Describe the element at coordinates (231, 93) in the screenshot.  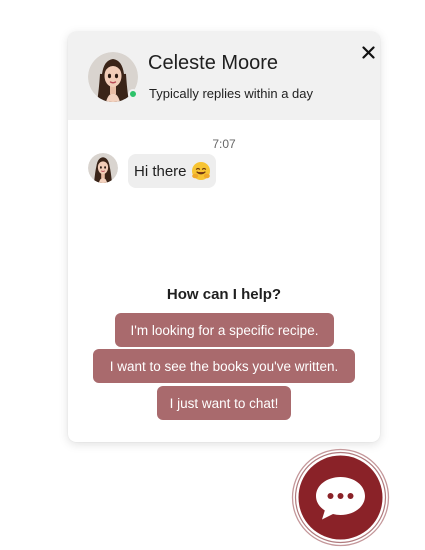
I see `agent-reply-time: Typically replies within a day` at that location.